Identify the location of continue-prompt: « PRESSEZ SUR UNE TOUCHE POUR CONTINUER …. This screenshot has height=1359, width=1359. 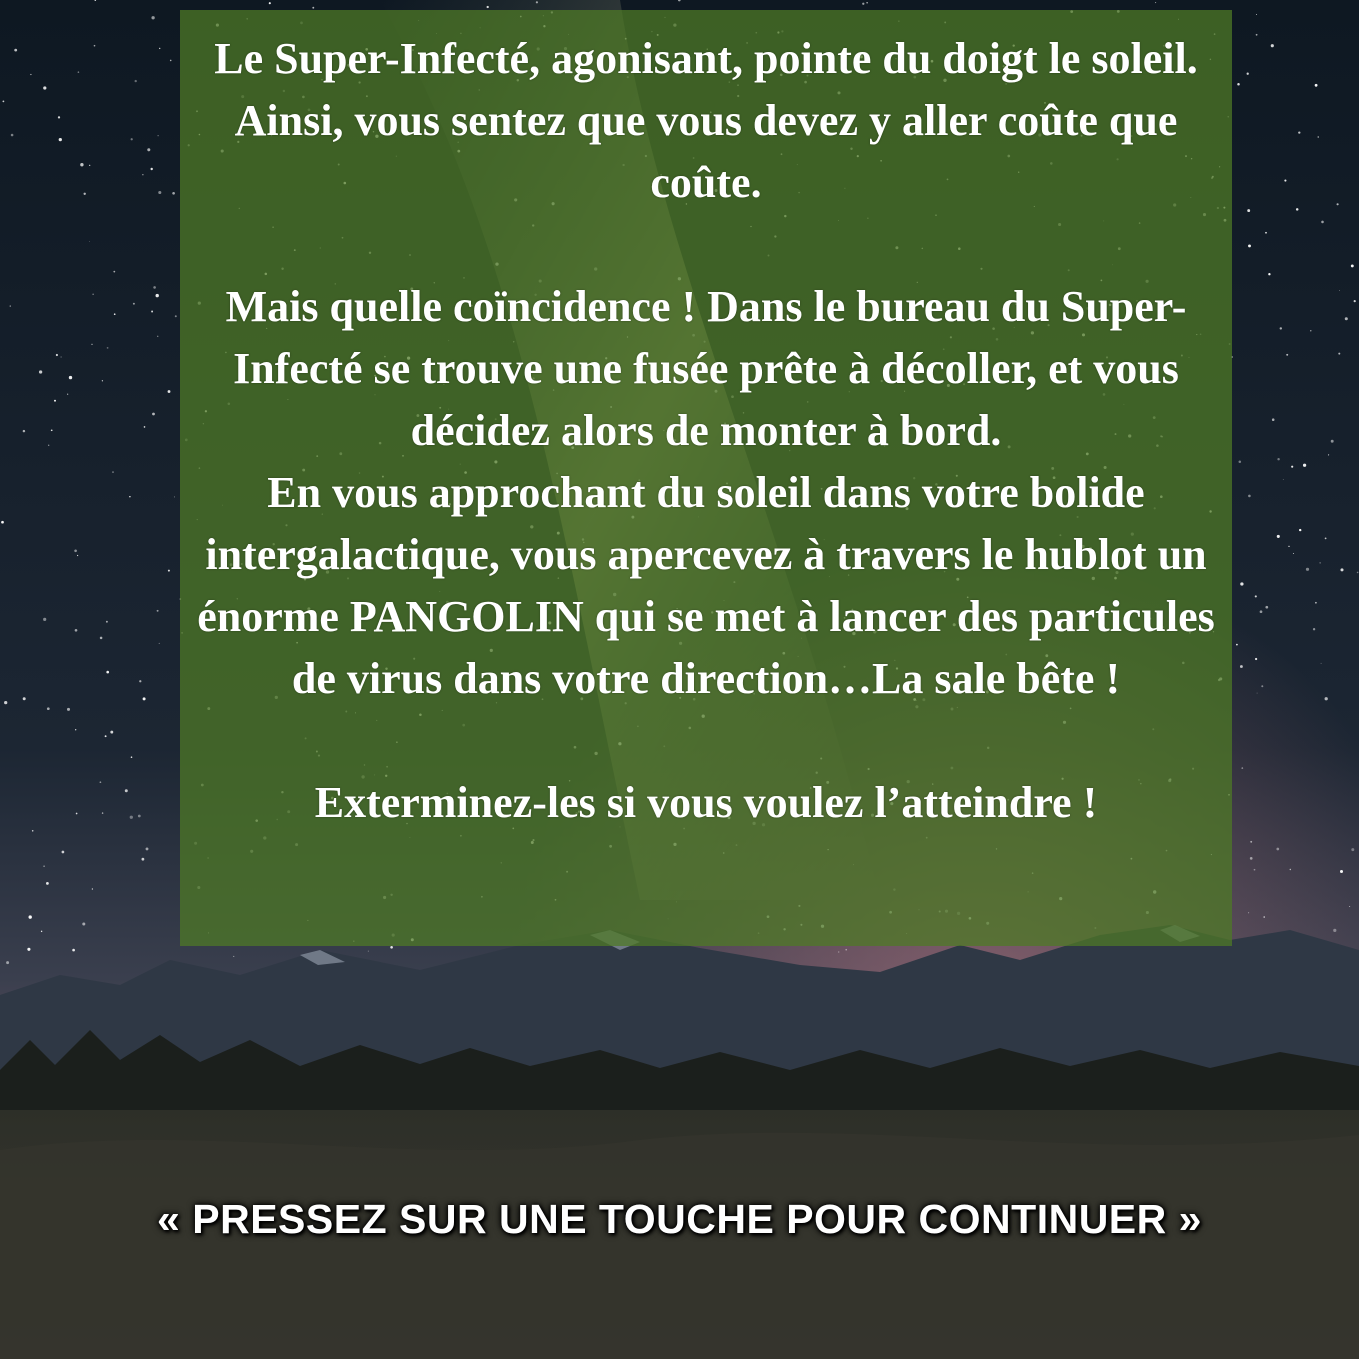
(679, 1219).